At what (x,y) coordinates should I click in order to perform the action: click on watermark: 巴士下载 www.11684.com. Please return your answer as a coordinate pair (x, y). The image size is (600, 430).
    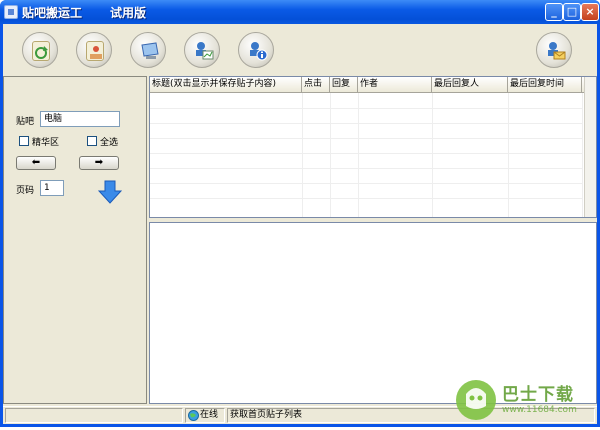
    Looking at the image, I should click on (526, 399).